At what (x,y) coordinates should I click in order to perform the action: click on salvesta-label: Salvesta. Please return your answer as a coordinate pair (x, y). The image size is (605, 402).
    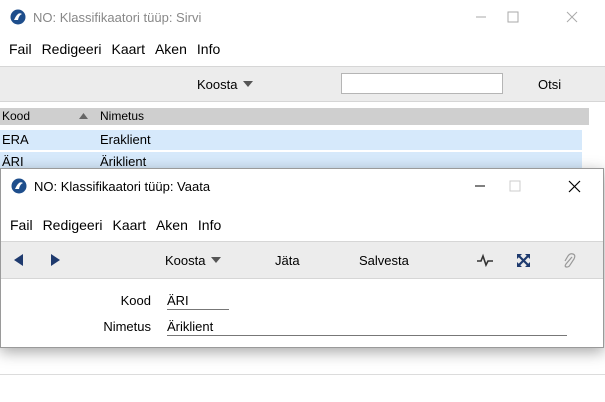
    Looking at the image, I should click on (384, 260).